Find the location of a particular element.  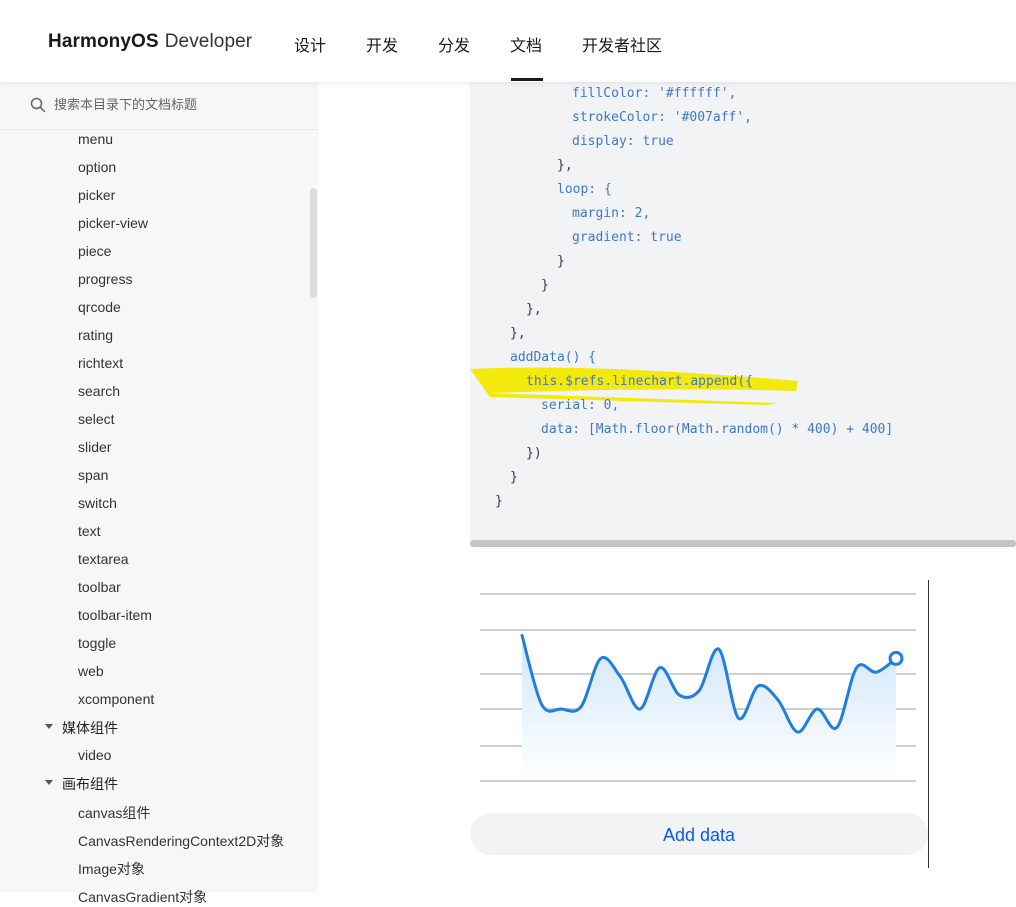

code-key: serial: 0, is located at coordinates (580, 405).